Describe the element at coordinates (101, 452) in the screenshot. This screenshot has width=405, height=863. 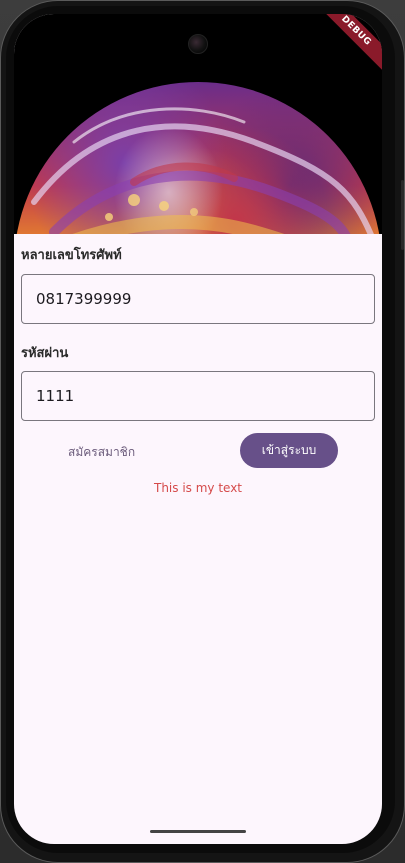
I see `register-button: สมัครสมาชิก` at that location.